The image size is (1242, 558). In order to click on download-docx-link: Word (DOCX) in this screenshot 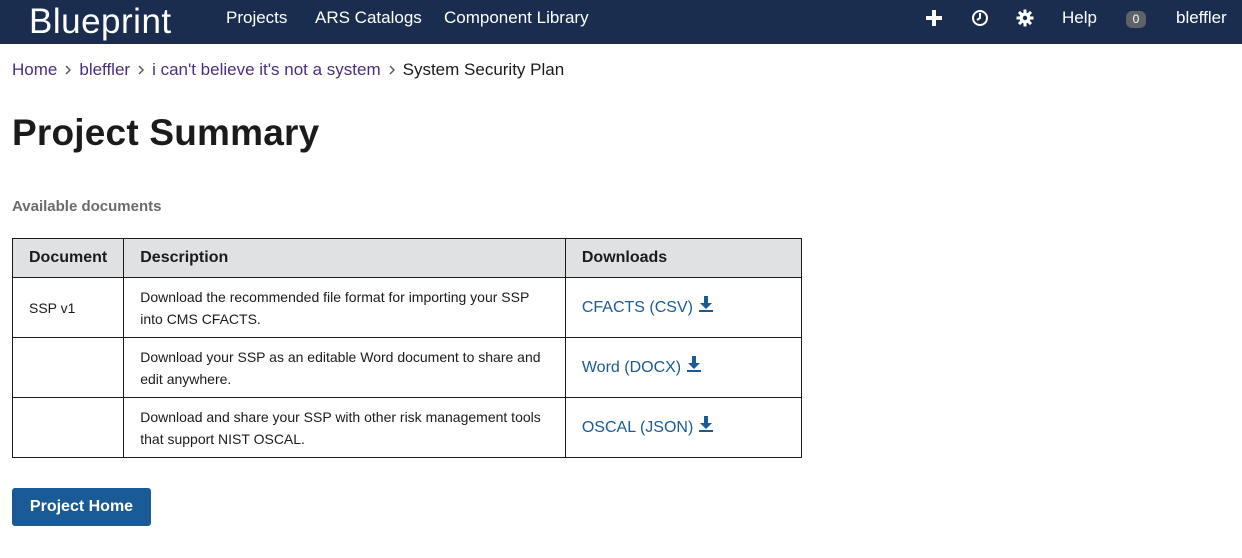, I will do `click(641, 367)`.